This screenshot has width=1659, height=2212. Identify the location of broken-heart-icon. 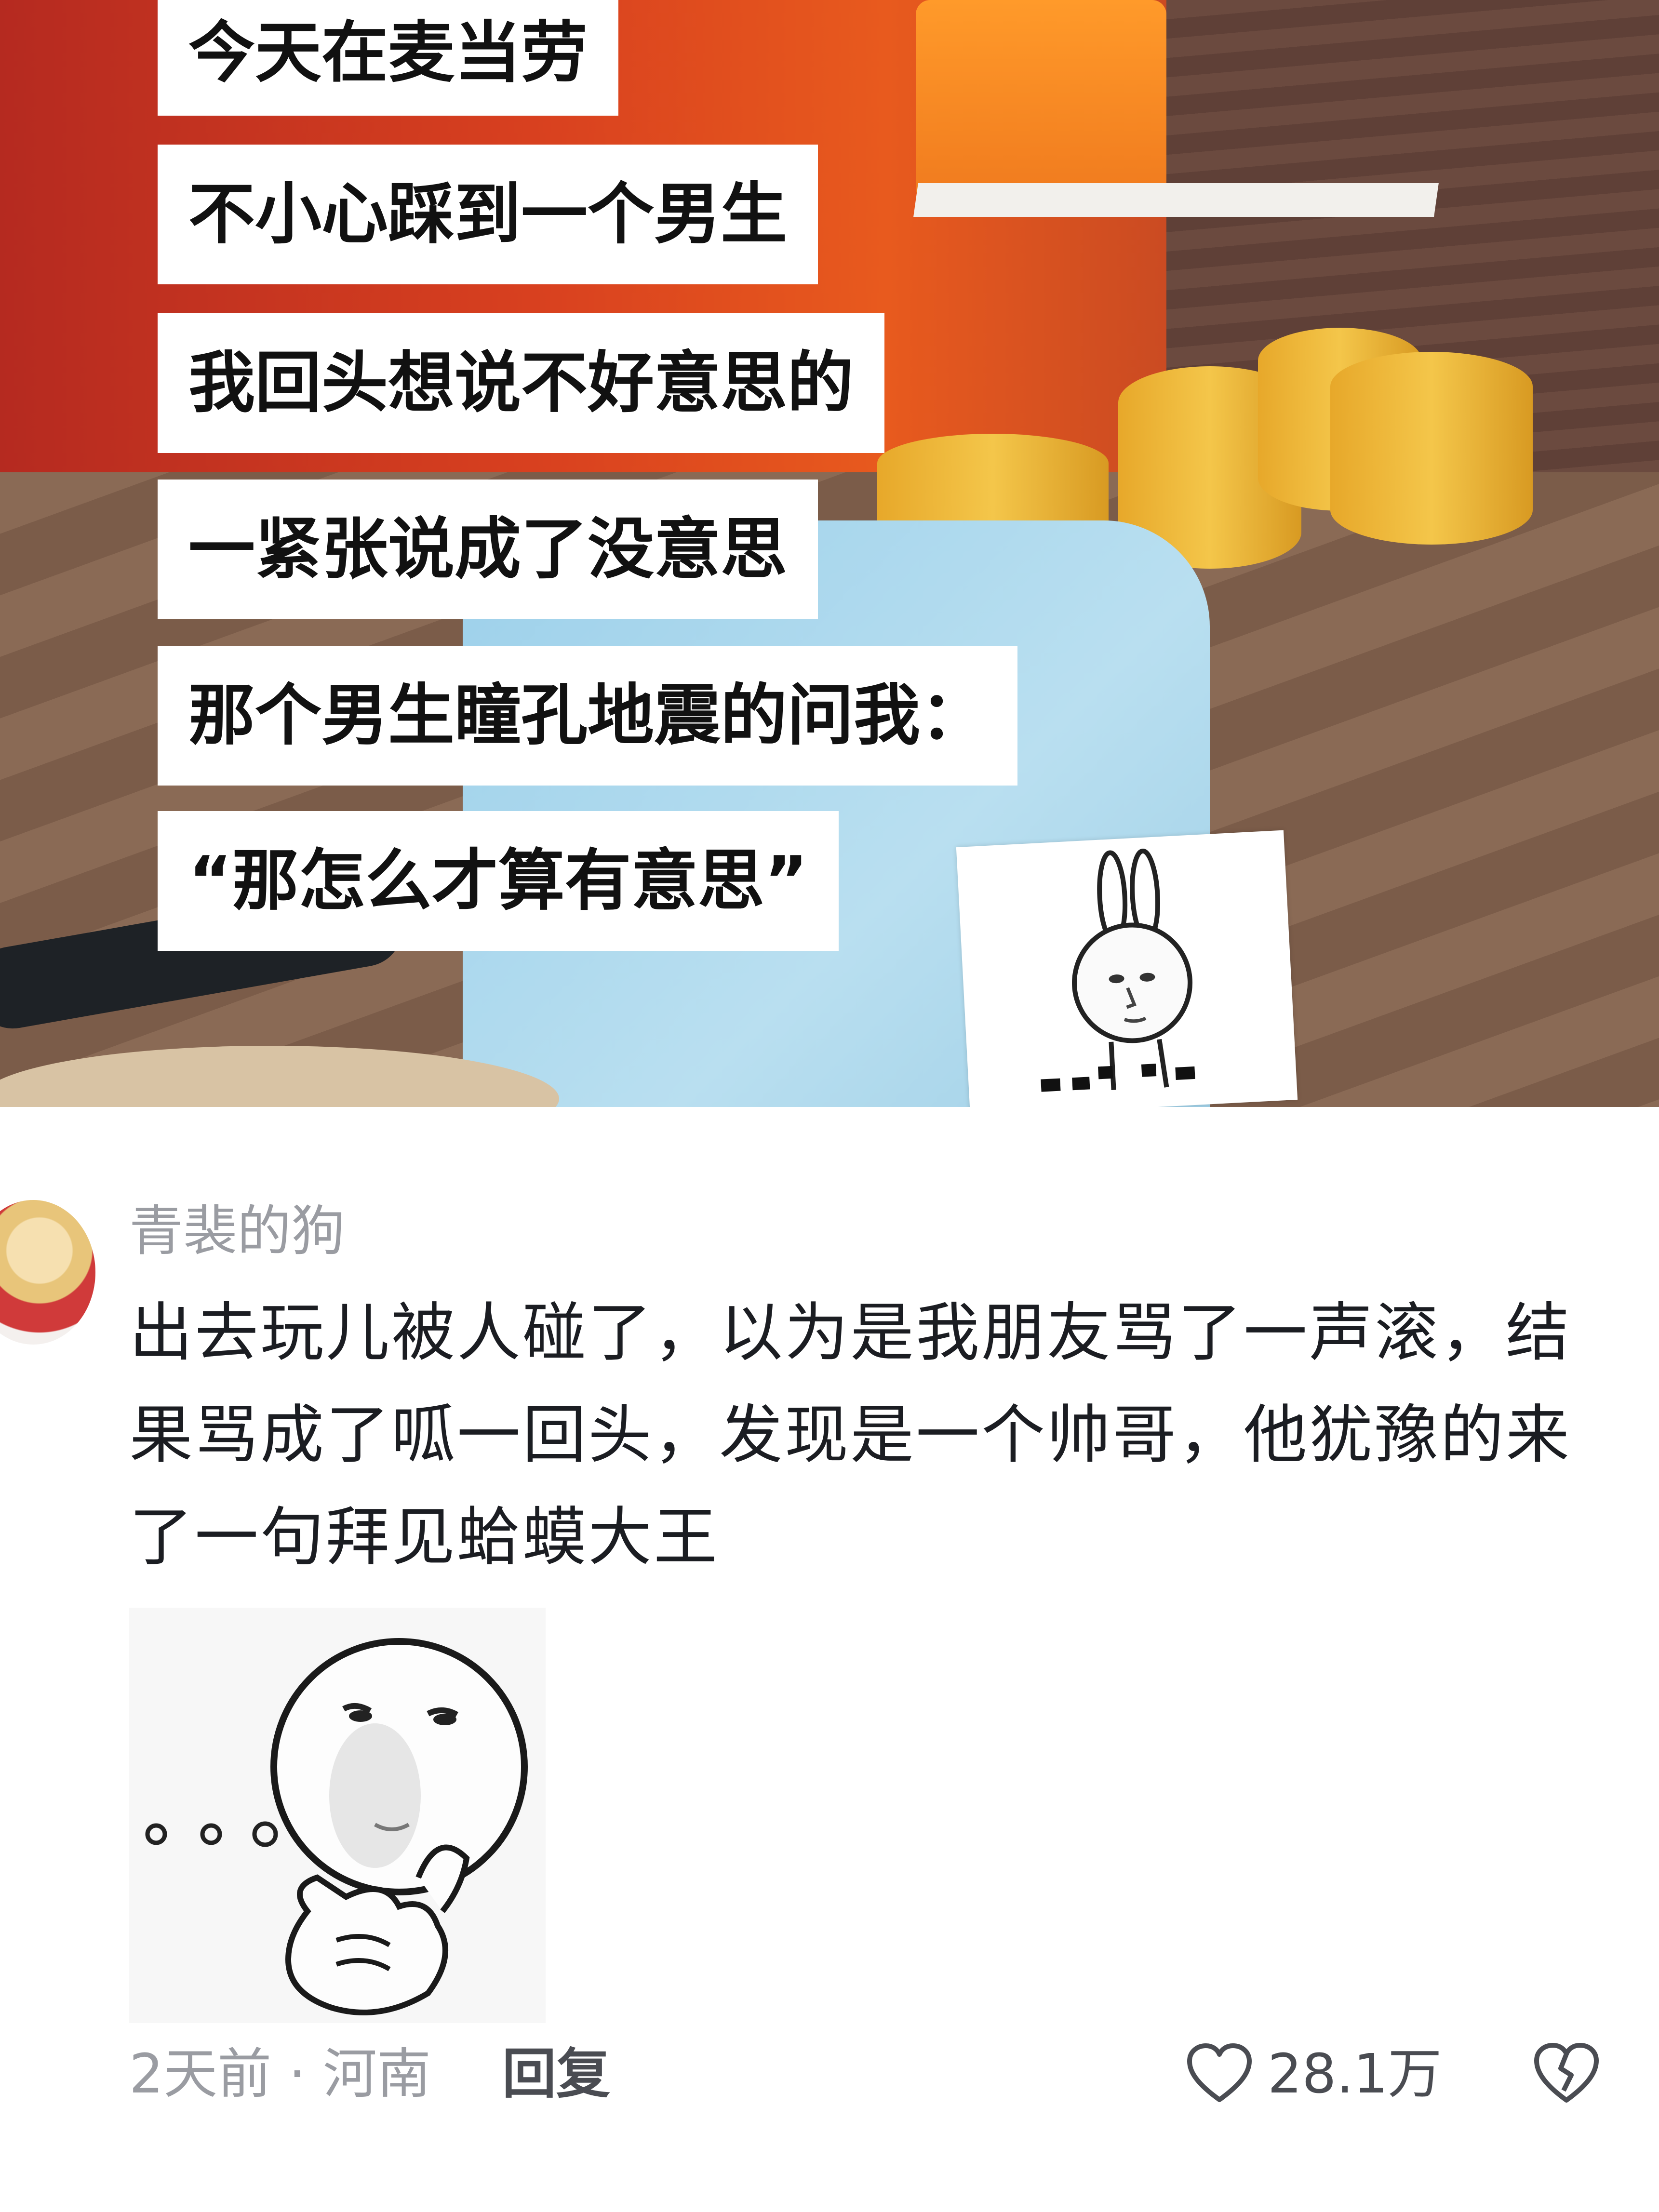
(1566, 2073).